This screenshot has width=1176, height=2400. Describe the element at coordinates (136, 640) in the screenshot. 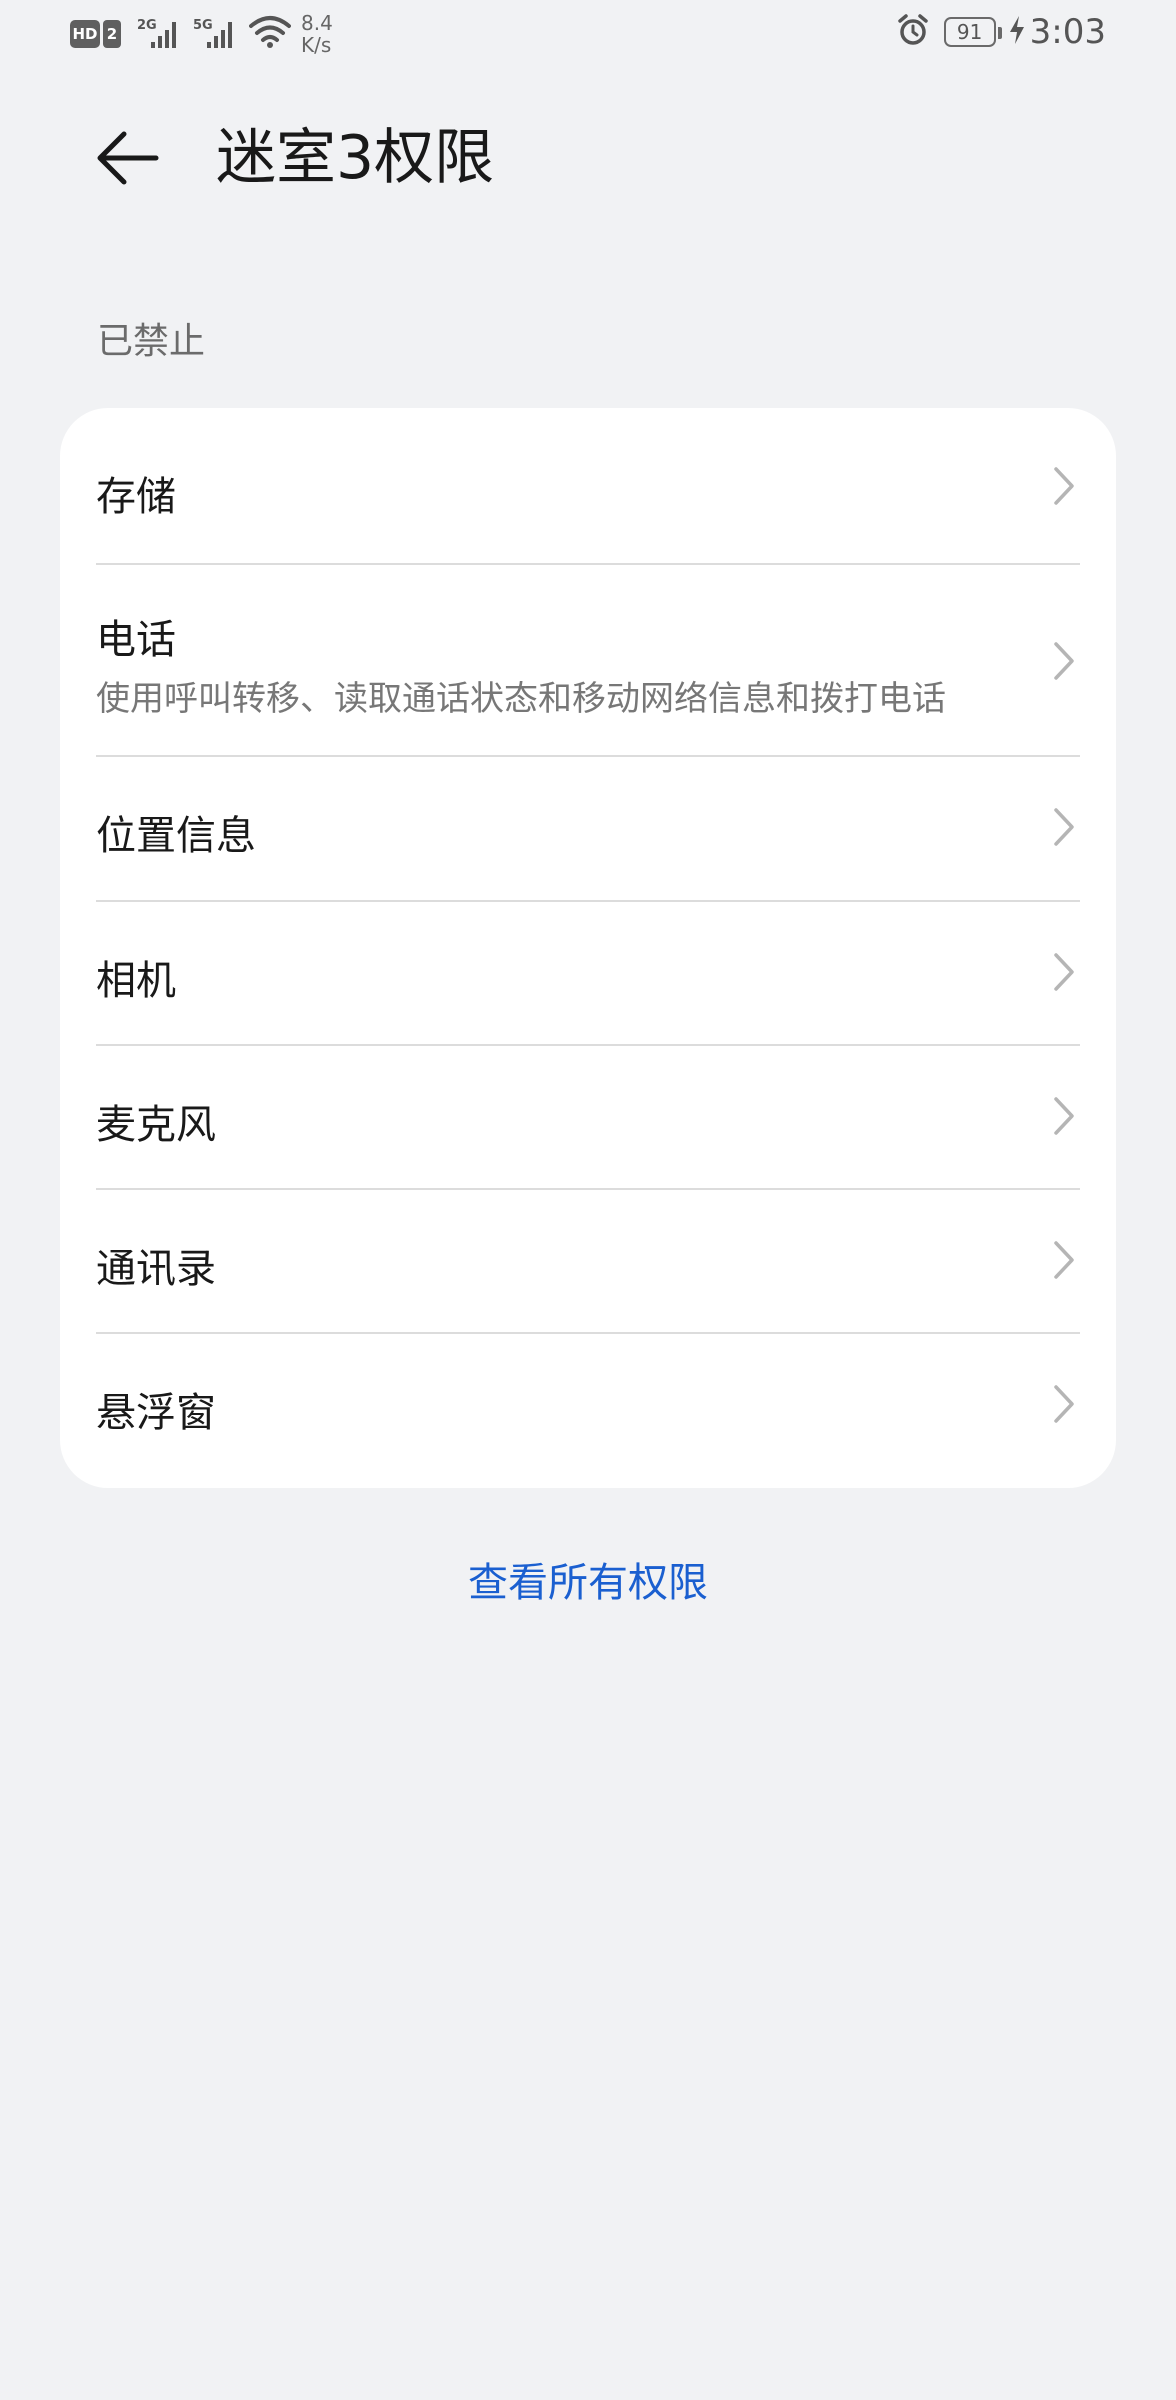

I see `permission-label: 电话` at that location.